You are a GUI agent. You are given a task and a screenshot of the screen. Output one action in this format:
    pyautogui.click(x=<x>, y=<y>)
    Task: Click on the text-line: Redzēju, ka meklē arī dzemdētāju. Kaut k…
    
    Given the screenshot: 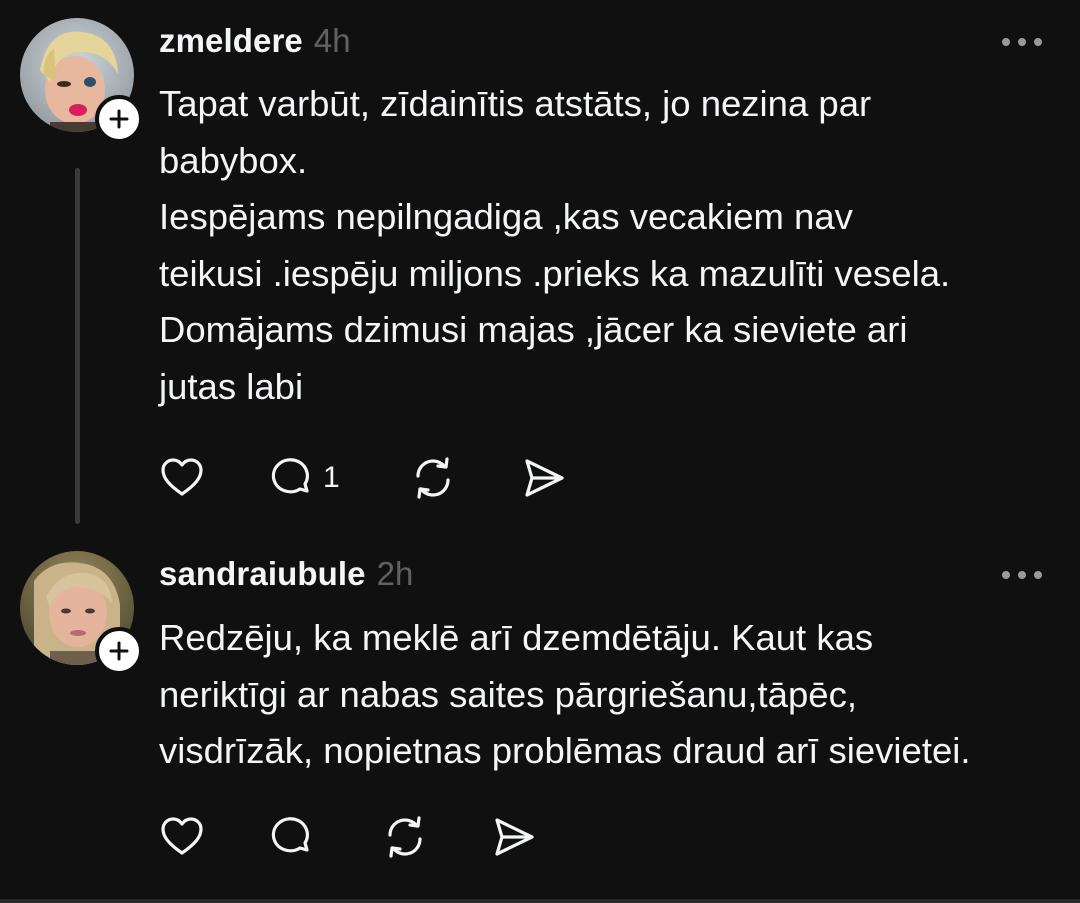 What is the action you would take?
    pyautogui.click(x=516, y=637)
    